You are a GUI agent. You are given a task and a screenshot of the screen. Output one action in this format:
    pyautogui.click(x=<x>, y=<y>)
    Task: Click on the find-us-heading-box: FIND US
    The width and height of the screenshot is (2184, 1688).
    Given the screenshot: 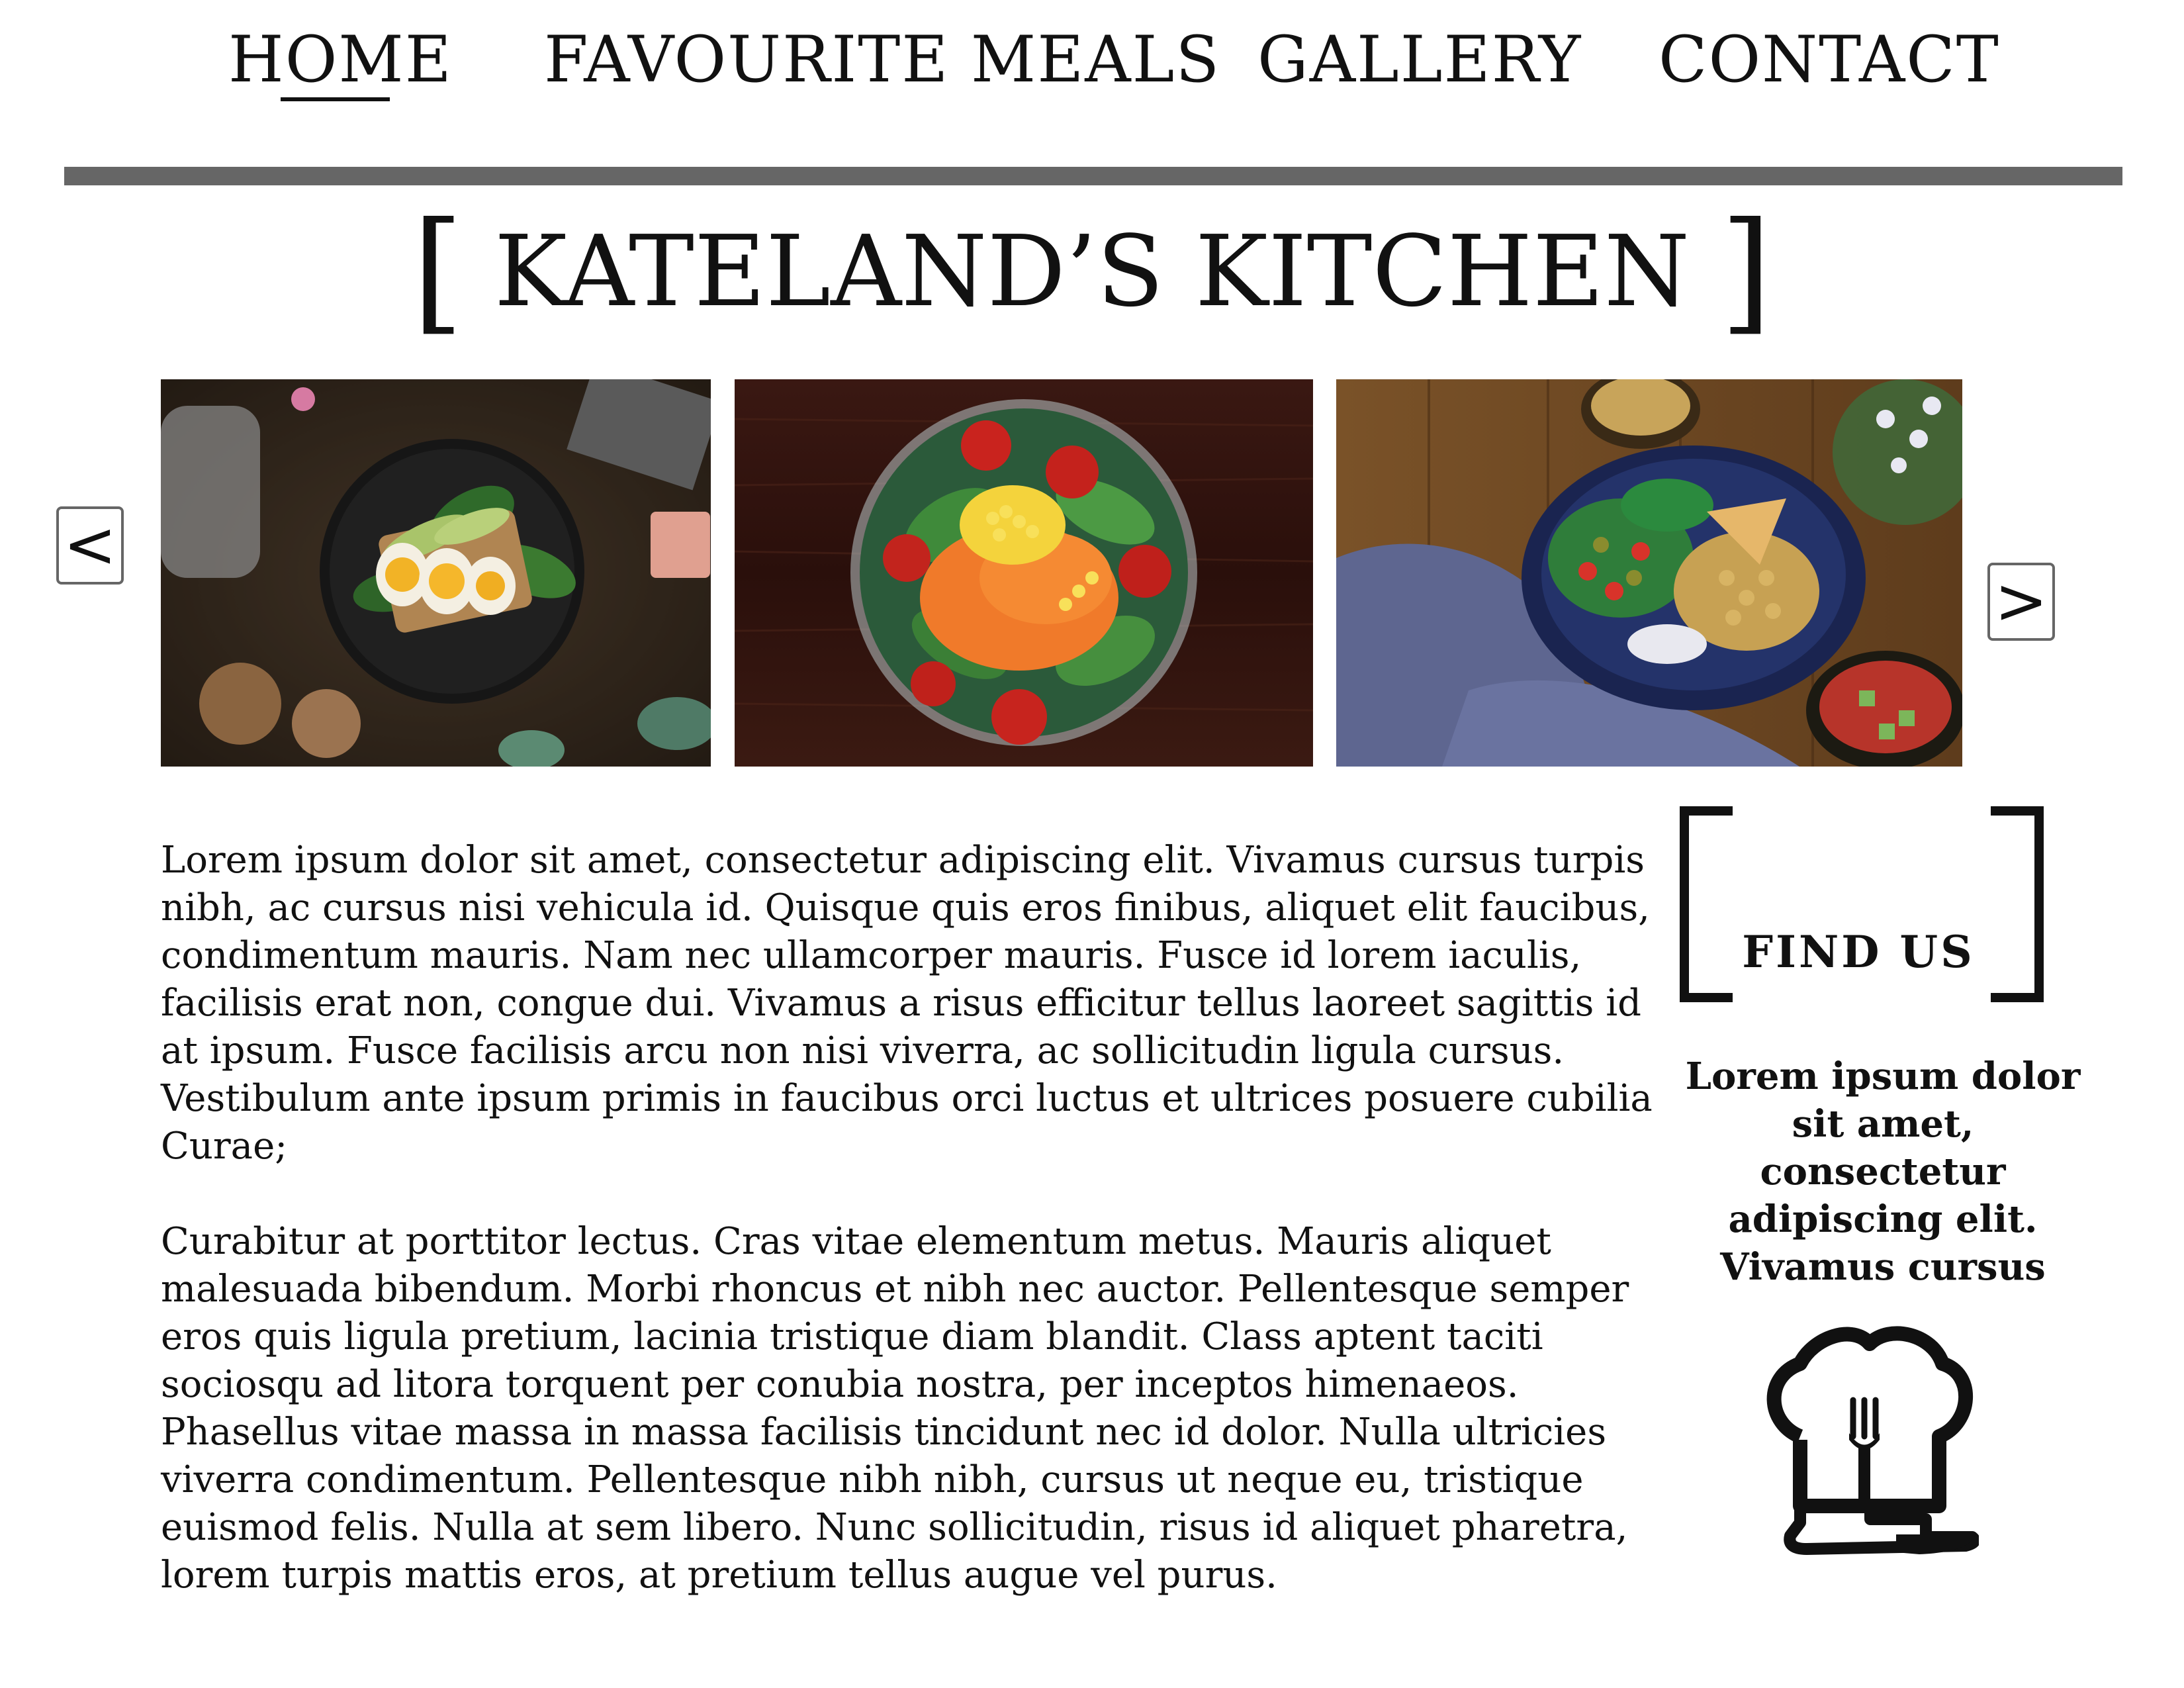 What is the action you would take?
    pyautogui.click(x=1865, y=905)
    